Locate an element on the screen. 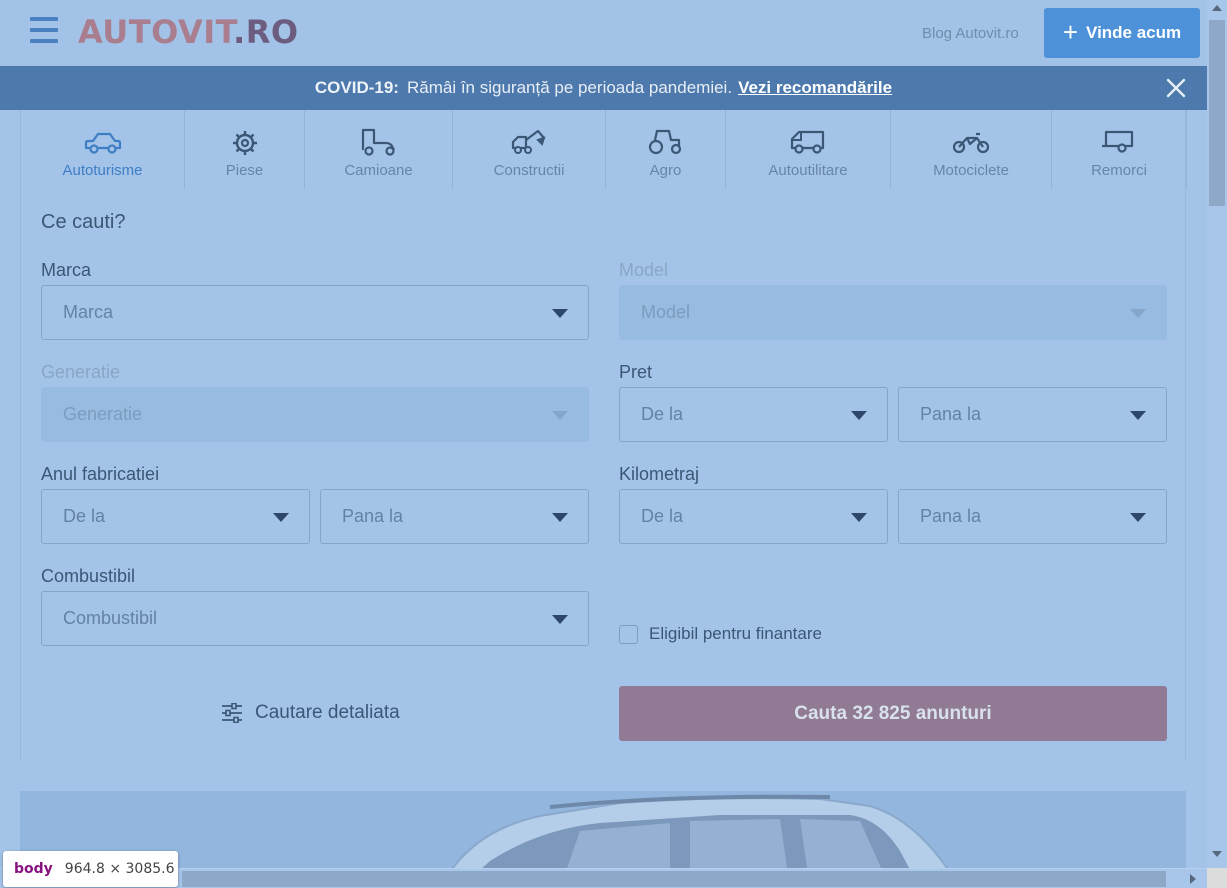 The width and height of the screenshot is (1227, 888). car-icon is located at coordinates (102, 143).